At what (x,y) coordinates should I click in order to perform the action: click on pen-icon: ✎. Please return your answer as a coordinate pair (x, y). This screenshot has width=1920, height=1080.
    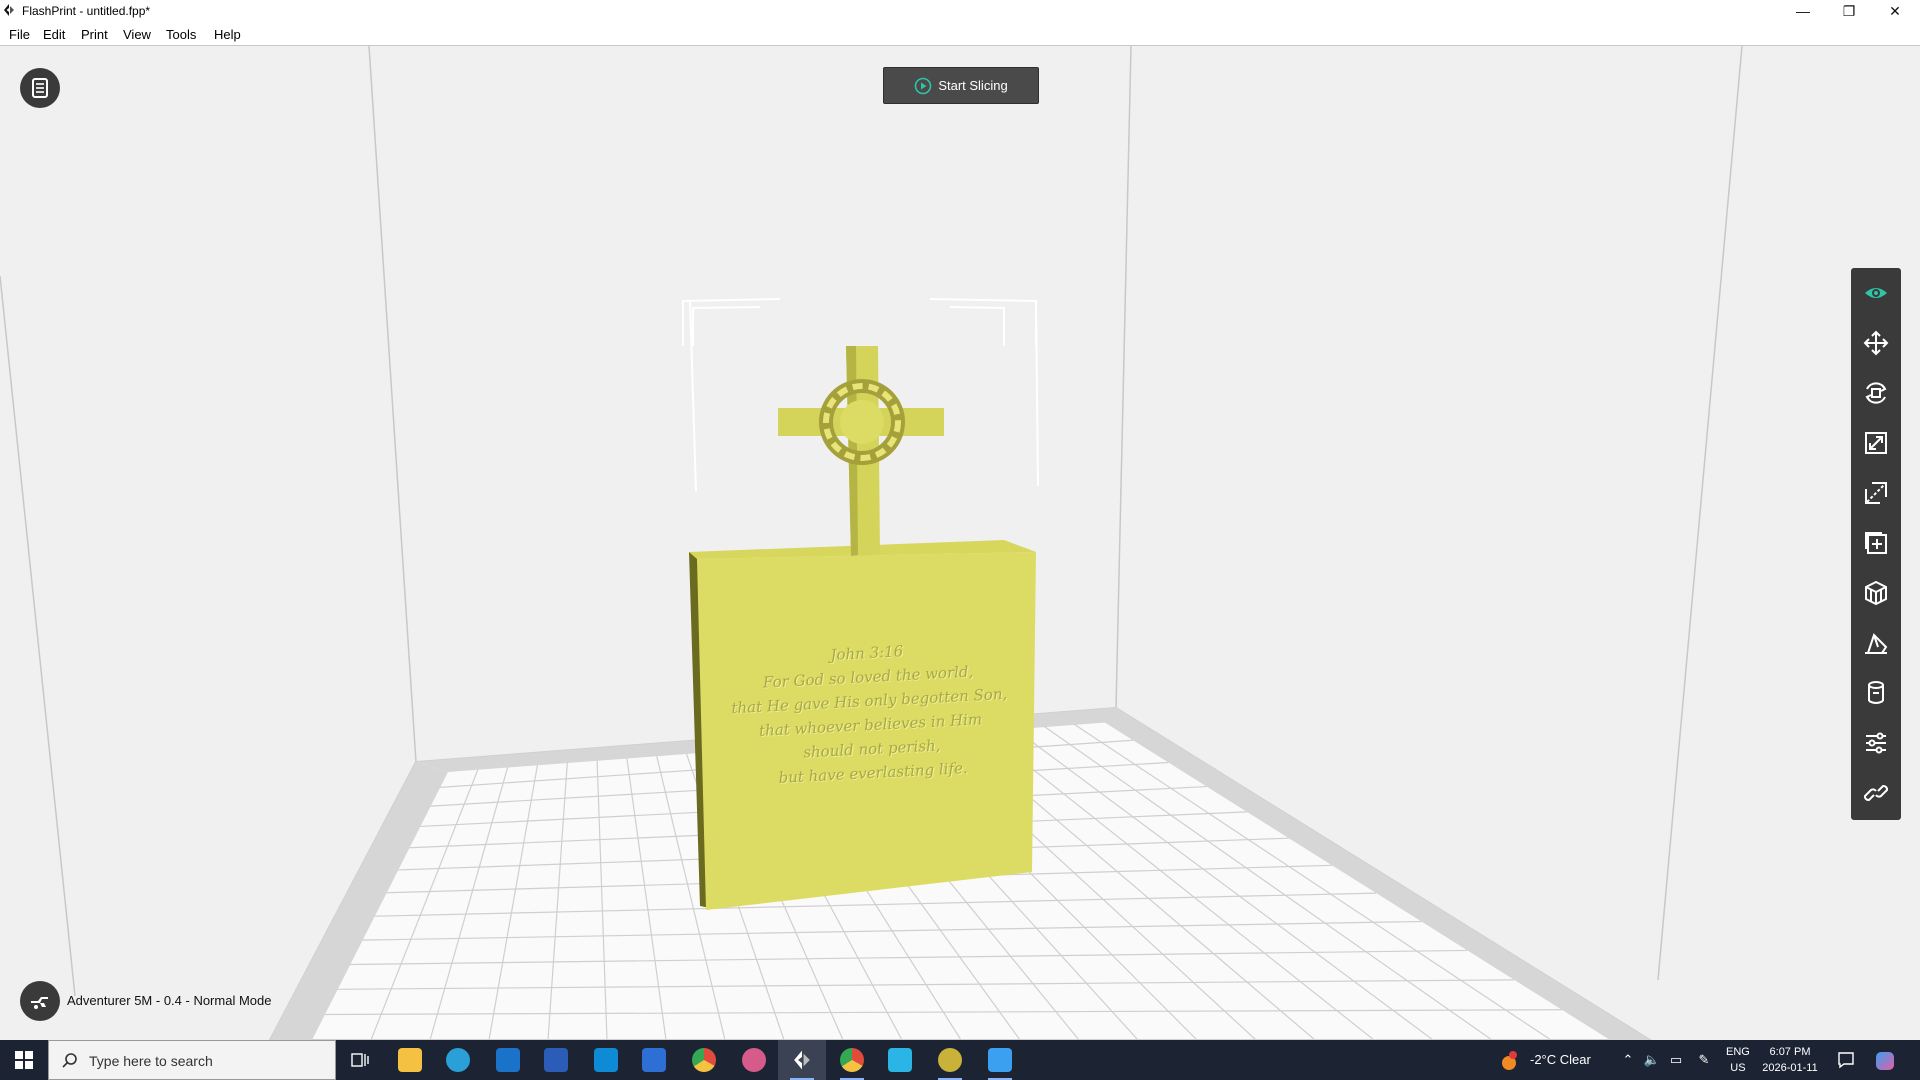
    Looking at the image, I should click on (1704, 1060).